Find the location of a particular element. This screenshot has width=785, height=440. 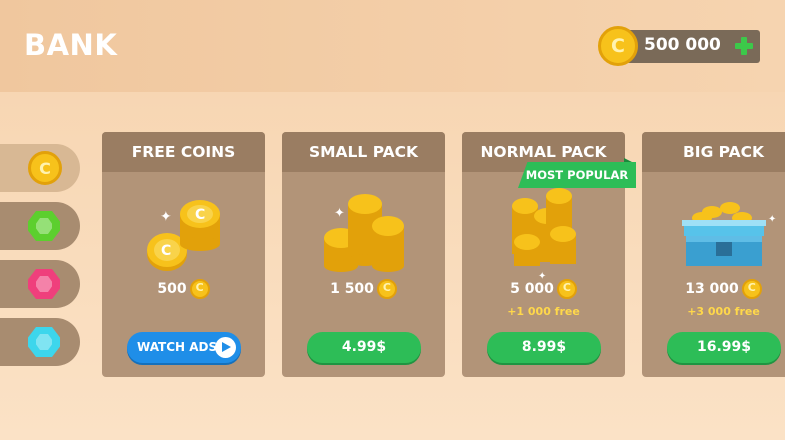

plus-icon is located at coordinates (744, 46).